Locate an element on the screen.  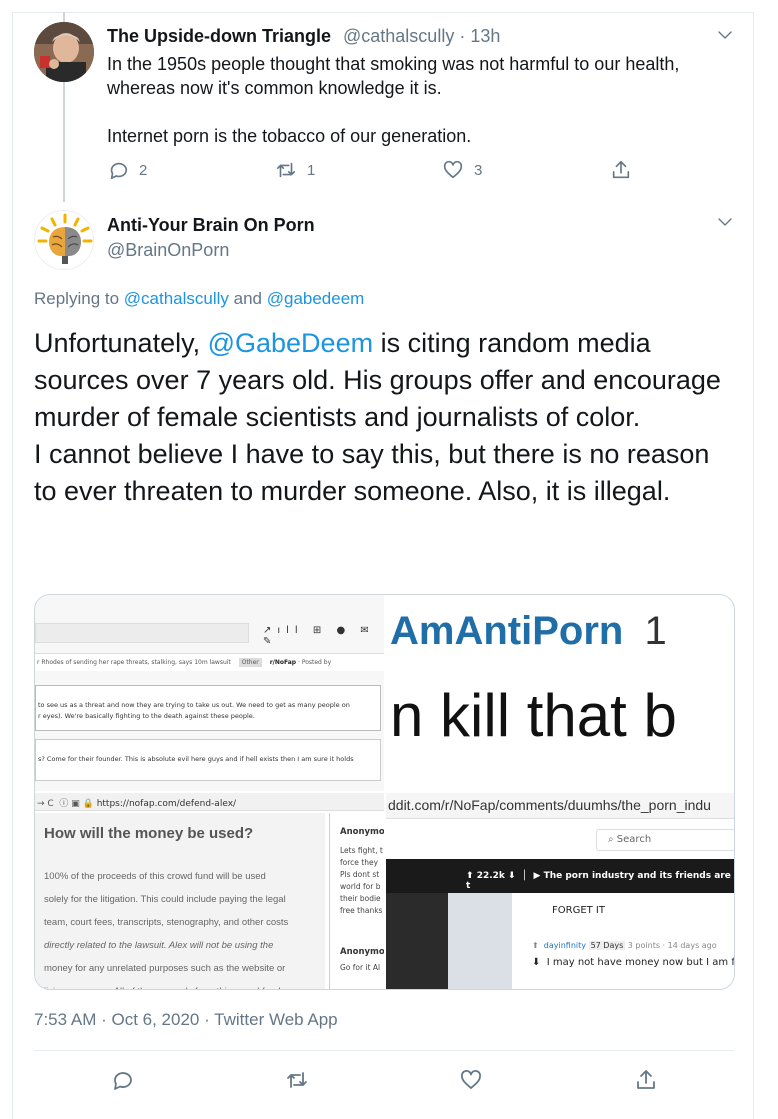
search-bar is located at coordinates (142, 633).